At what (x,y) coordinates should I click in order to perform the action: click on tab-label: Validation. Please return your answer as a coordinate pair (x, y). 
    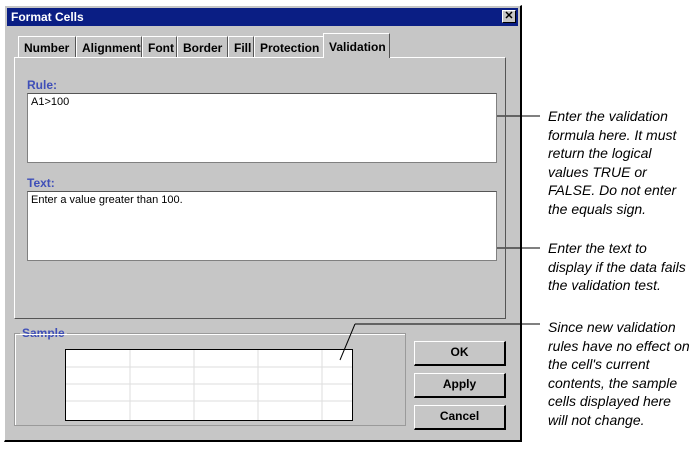
    Looking at the image, I should click on (357, 47).